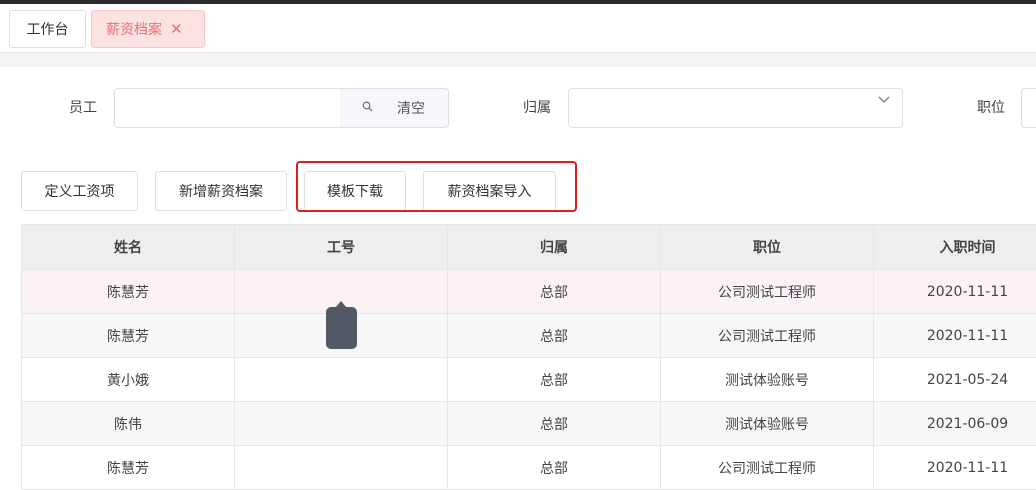  What do you see at coordinates (537, 107) in the screenshot?
I see `belong-label: 归属` at bounding box center [537, 107].